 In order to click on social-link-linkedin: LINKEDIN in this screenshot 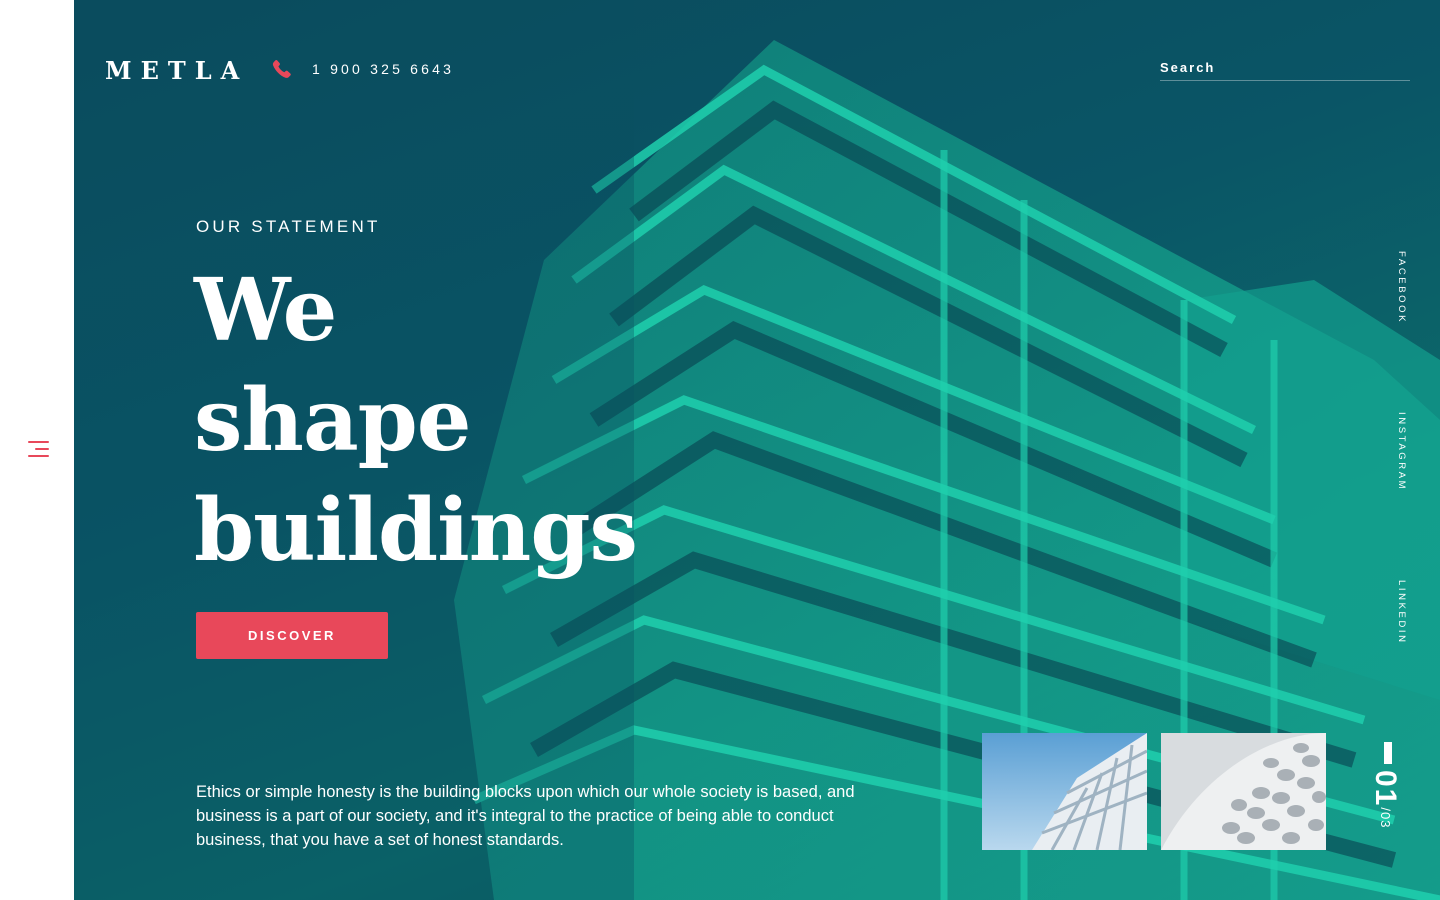, I will do `click(1401, 612)`.